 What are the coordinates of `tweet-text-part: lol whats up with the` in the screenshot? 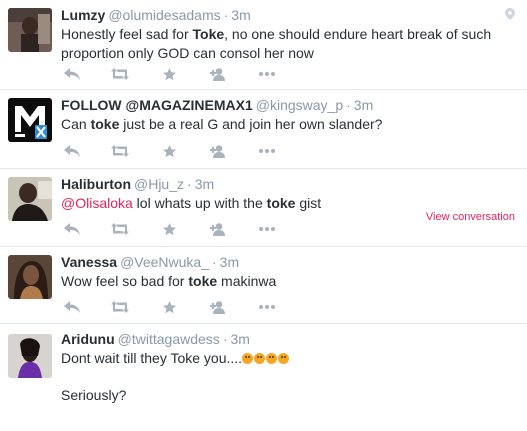 It's located at (199, 203).